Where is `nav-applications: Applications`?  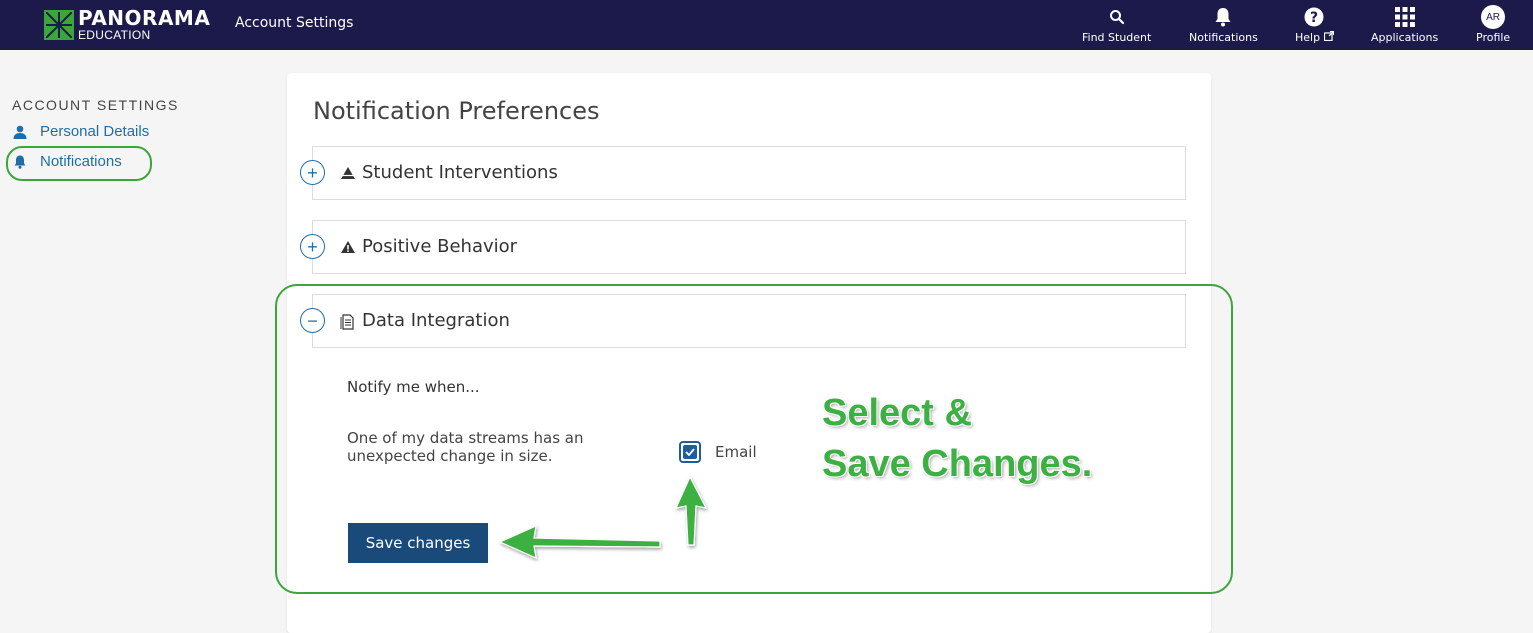
nav-applications: Applications is located at coordinates (1404, 24).